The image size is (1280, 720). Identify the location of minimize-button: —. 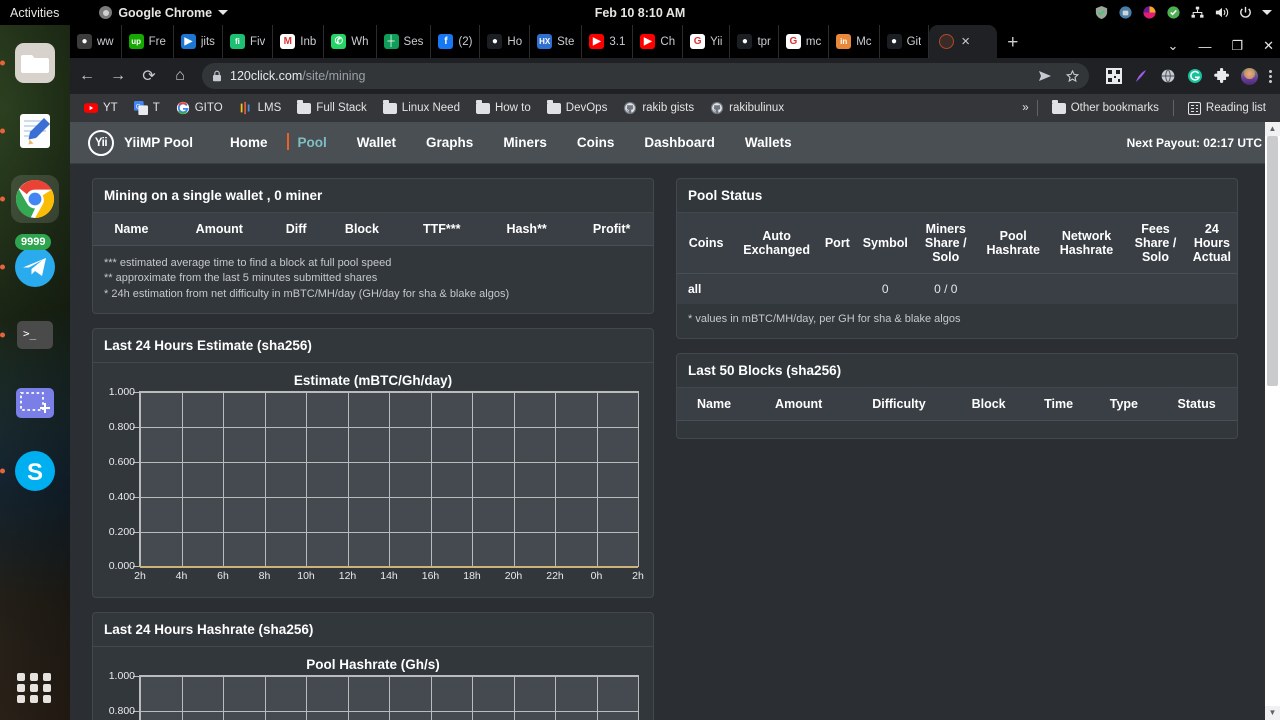
(1204, 46).